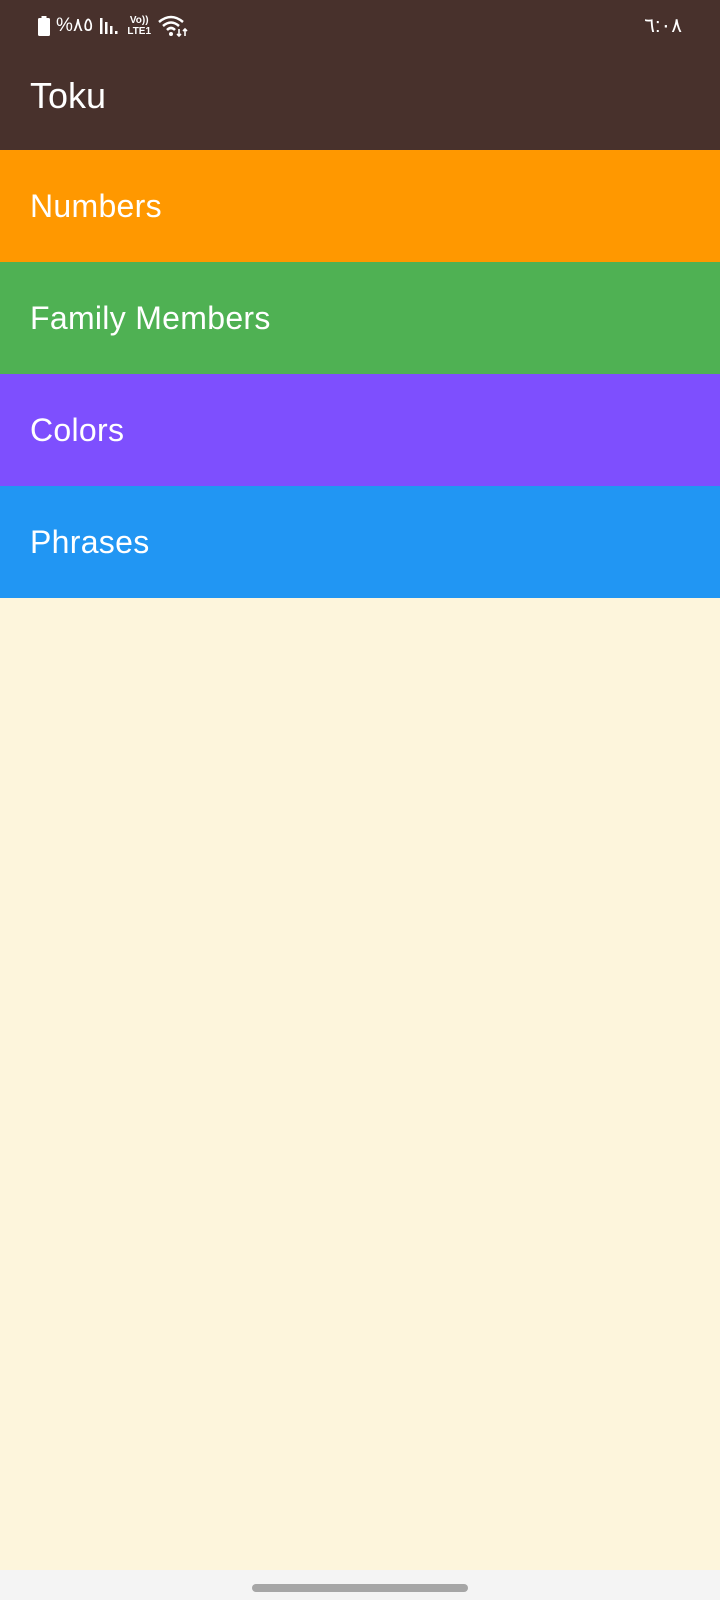 The width and height of the screenshot is (720, 1600). I want to click on navigation-bar, so click(360, 1585).